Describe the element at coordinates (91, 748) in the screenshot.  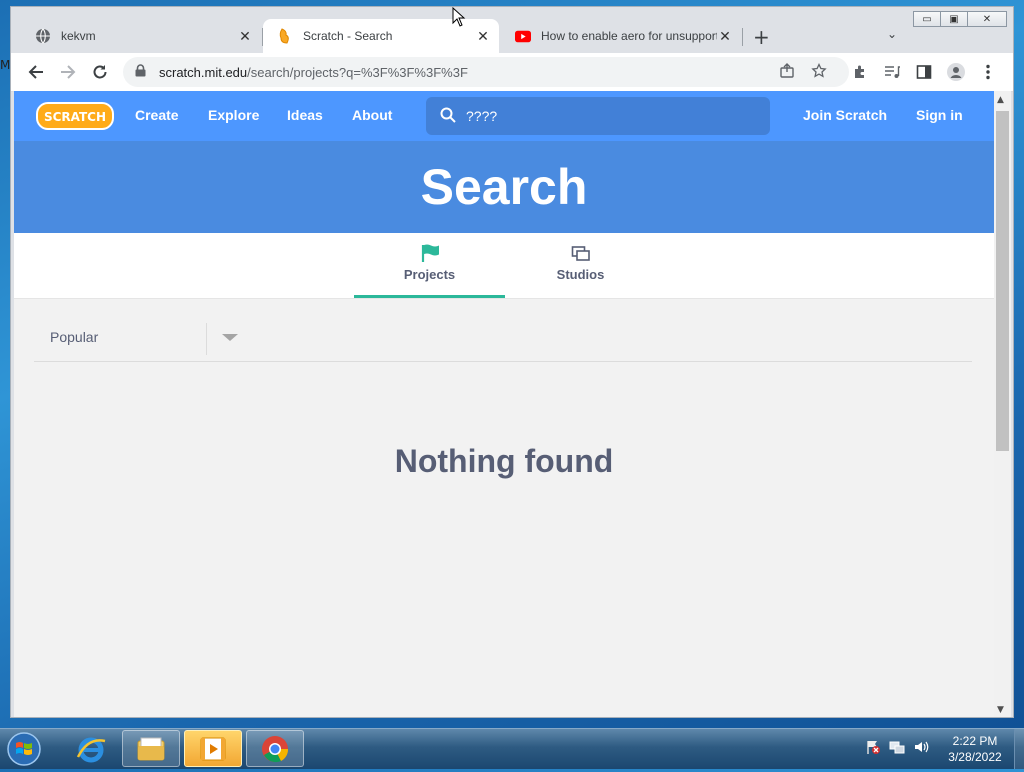
I see `internet-explorer-icon` at that location.